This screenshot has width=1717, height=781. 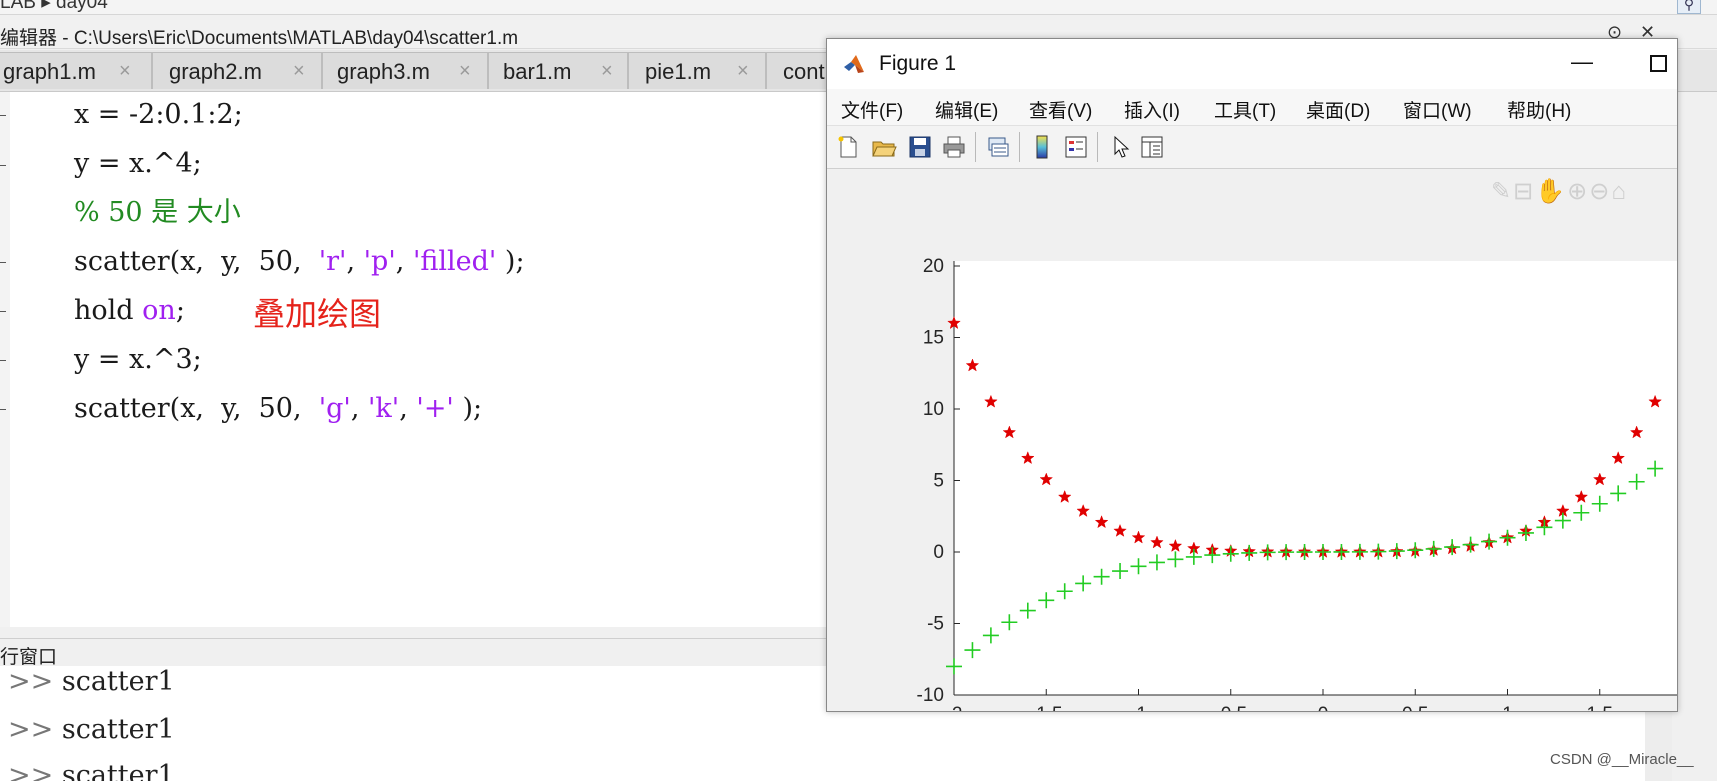 I want to click on menu-edit: 编辑(E), so click(x=966, y=109).